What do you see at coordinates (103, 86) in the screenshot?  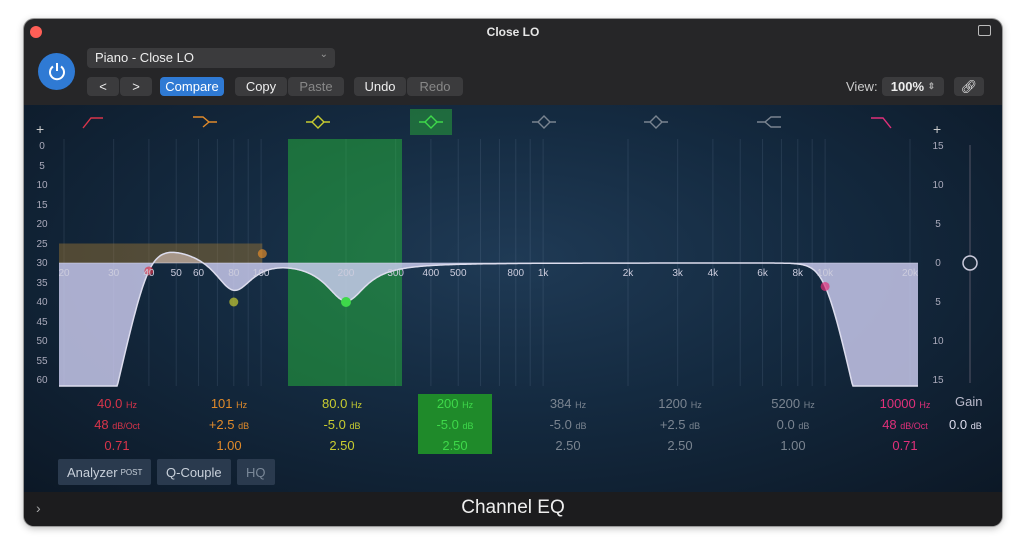 I see `prev-preset-button: <` at bounding box center [103, 86].